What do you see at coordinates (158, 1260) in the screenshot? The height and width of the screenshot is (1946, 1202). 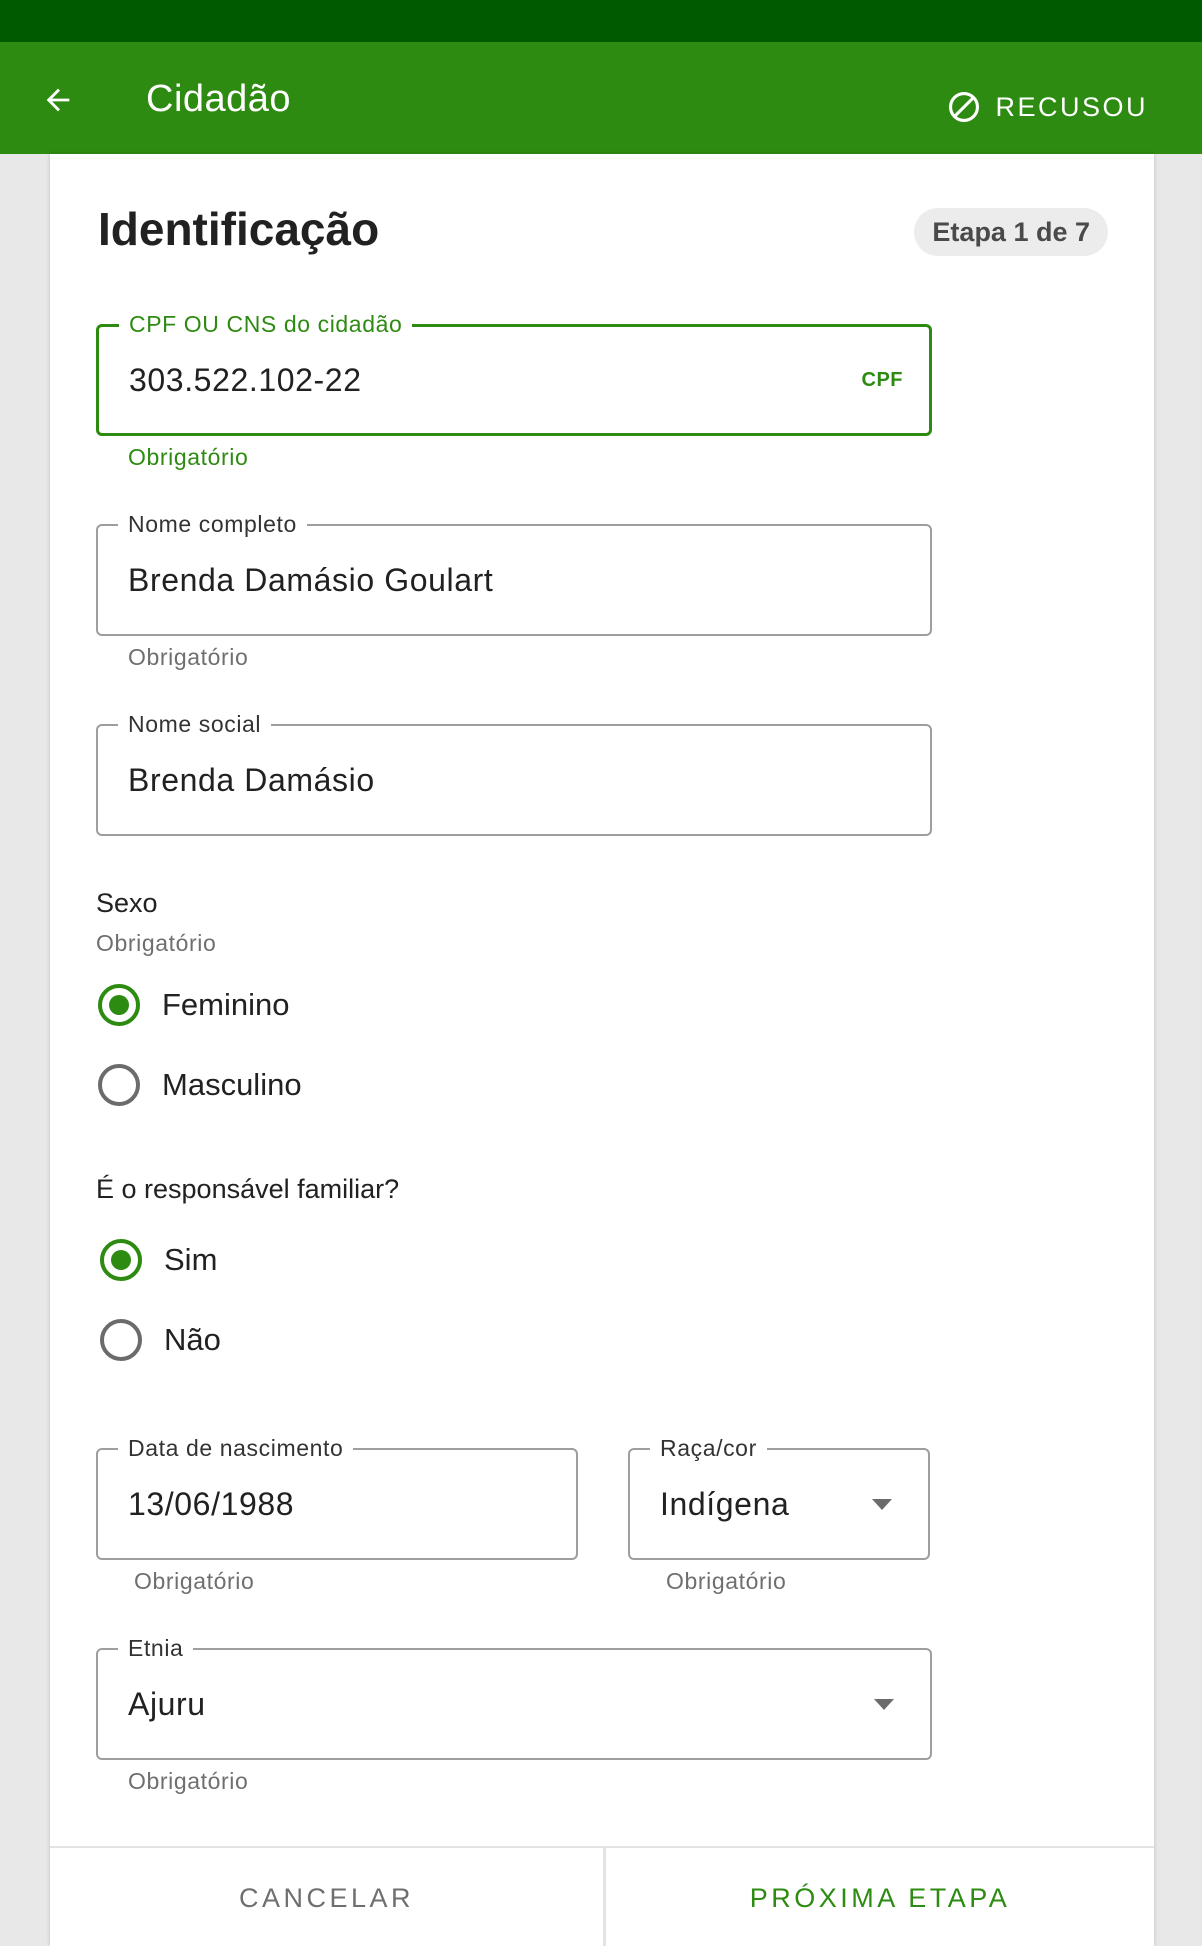 I see `family-head-option-sim: Sim` at bounding box center [158, 1260].